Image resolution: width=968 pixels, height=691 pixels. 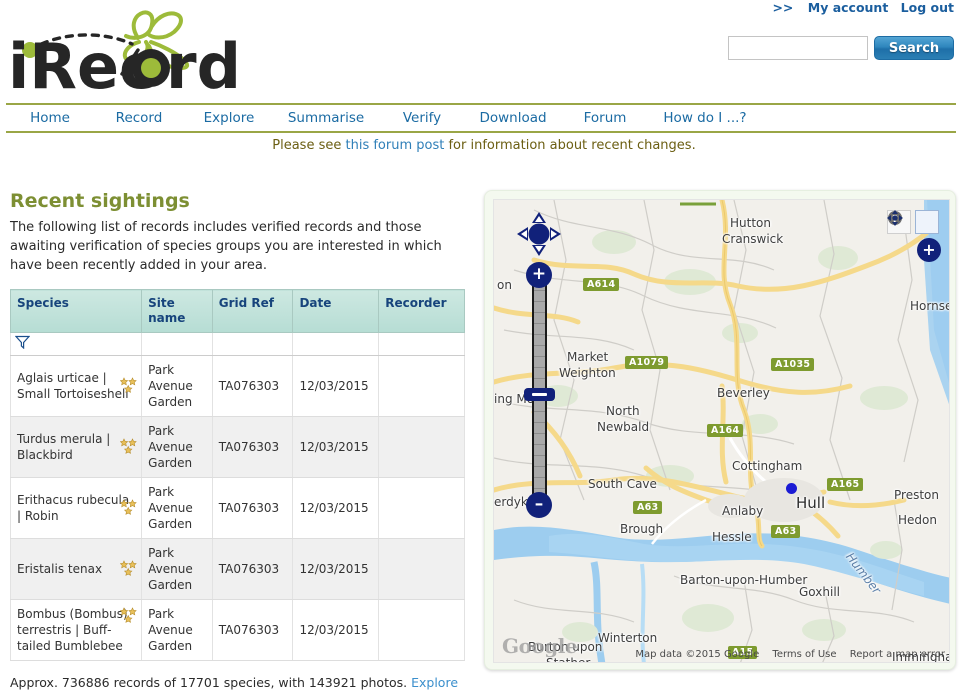 What do you see at coordinates (512, 118) in the screenshot?
I see `nav-item-download: Download` at bounding box center [512, 118].